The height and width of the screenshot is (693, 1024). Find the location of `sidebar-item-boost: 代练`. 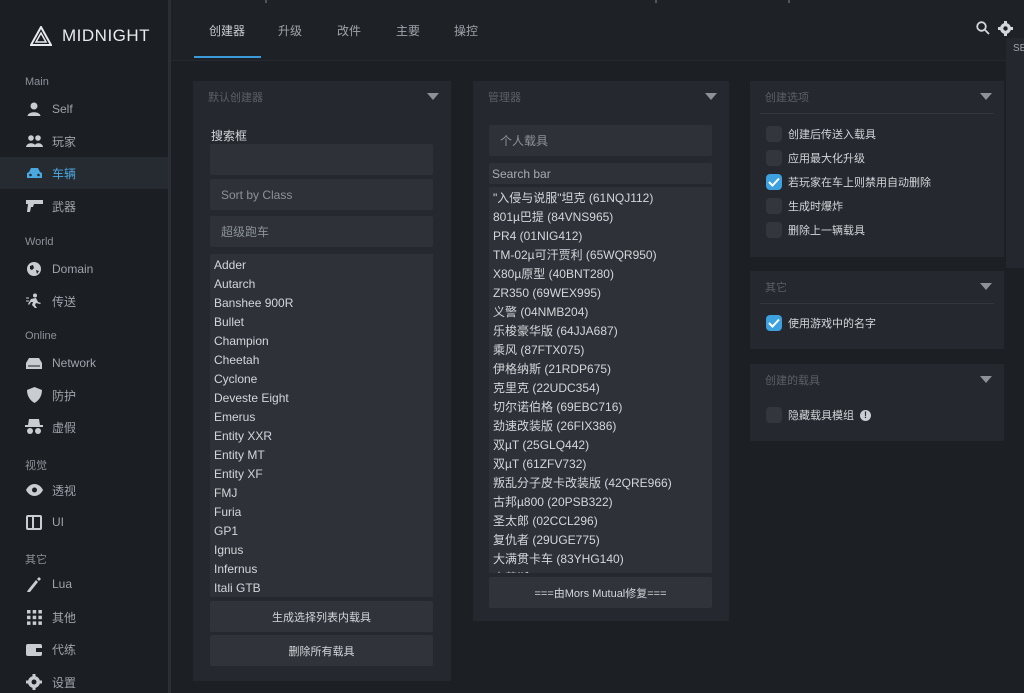

sidebar-item-boost: 代练 is located at coordinates (84, 649).